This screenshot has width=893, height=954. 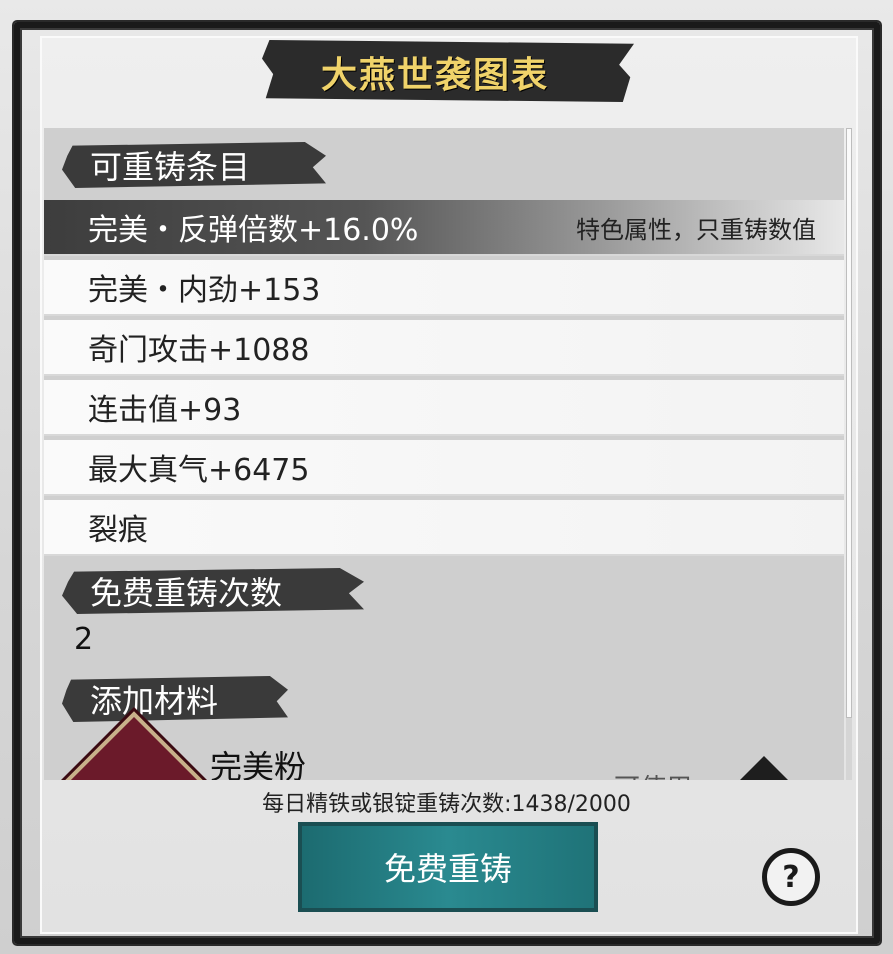 I want to click on material-name: 完美粉, so click(x=258, y=764).